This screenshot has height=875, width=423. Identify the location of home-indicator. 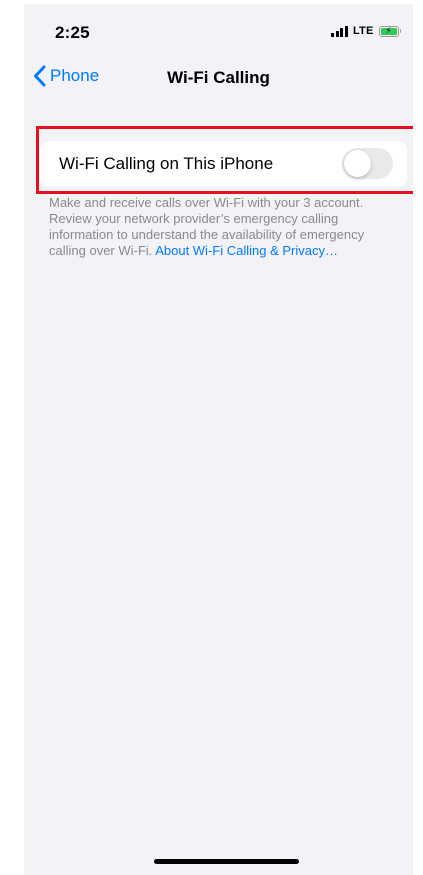
(226, 861).